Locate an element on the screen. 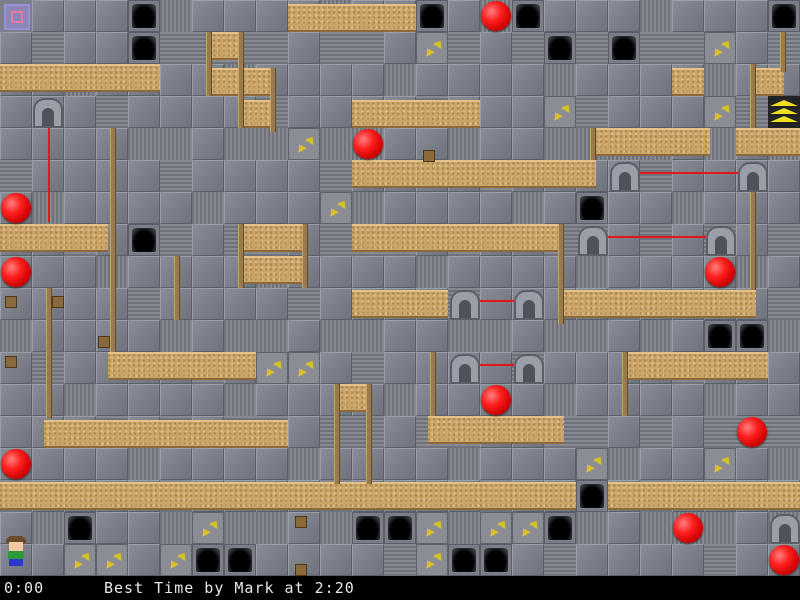 The height and width of the screenshot is (600, 800). best-time-label: Best Time by Mark at 2:20 is located at coordinates (229, 588).